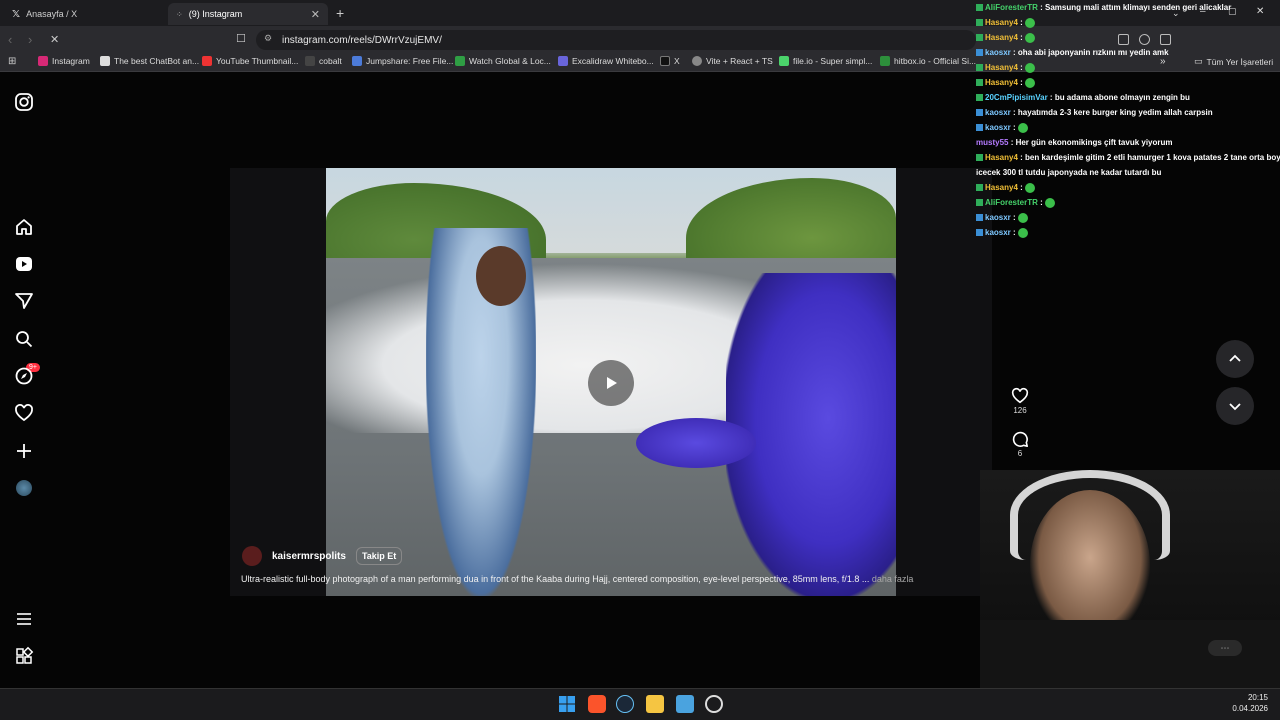 The height and width of the screenshot is (720, 1280). I want to click on minimize-icon: –, so click(1203, 11).